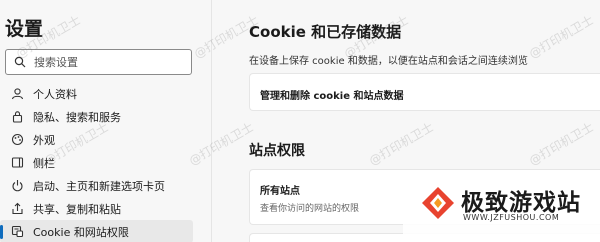 The image size is (600, 242). Describe the element at coordinates (388, 61) in the screenshot. I see `page-description: 在设备上保存 cookie 和数据，以便在站点和会话之间连续浏览` at that location.